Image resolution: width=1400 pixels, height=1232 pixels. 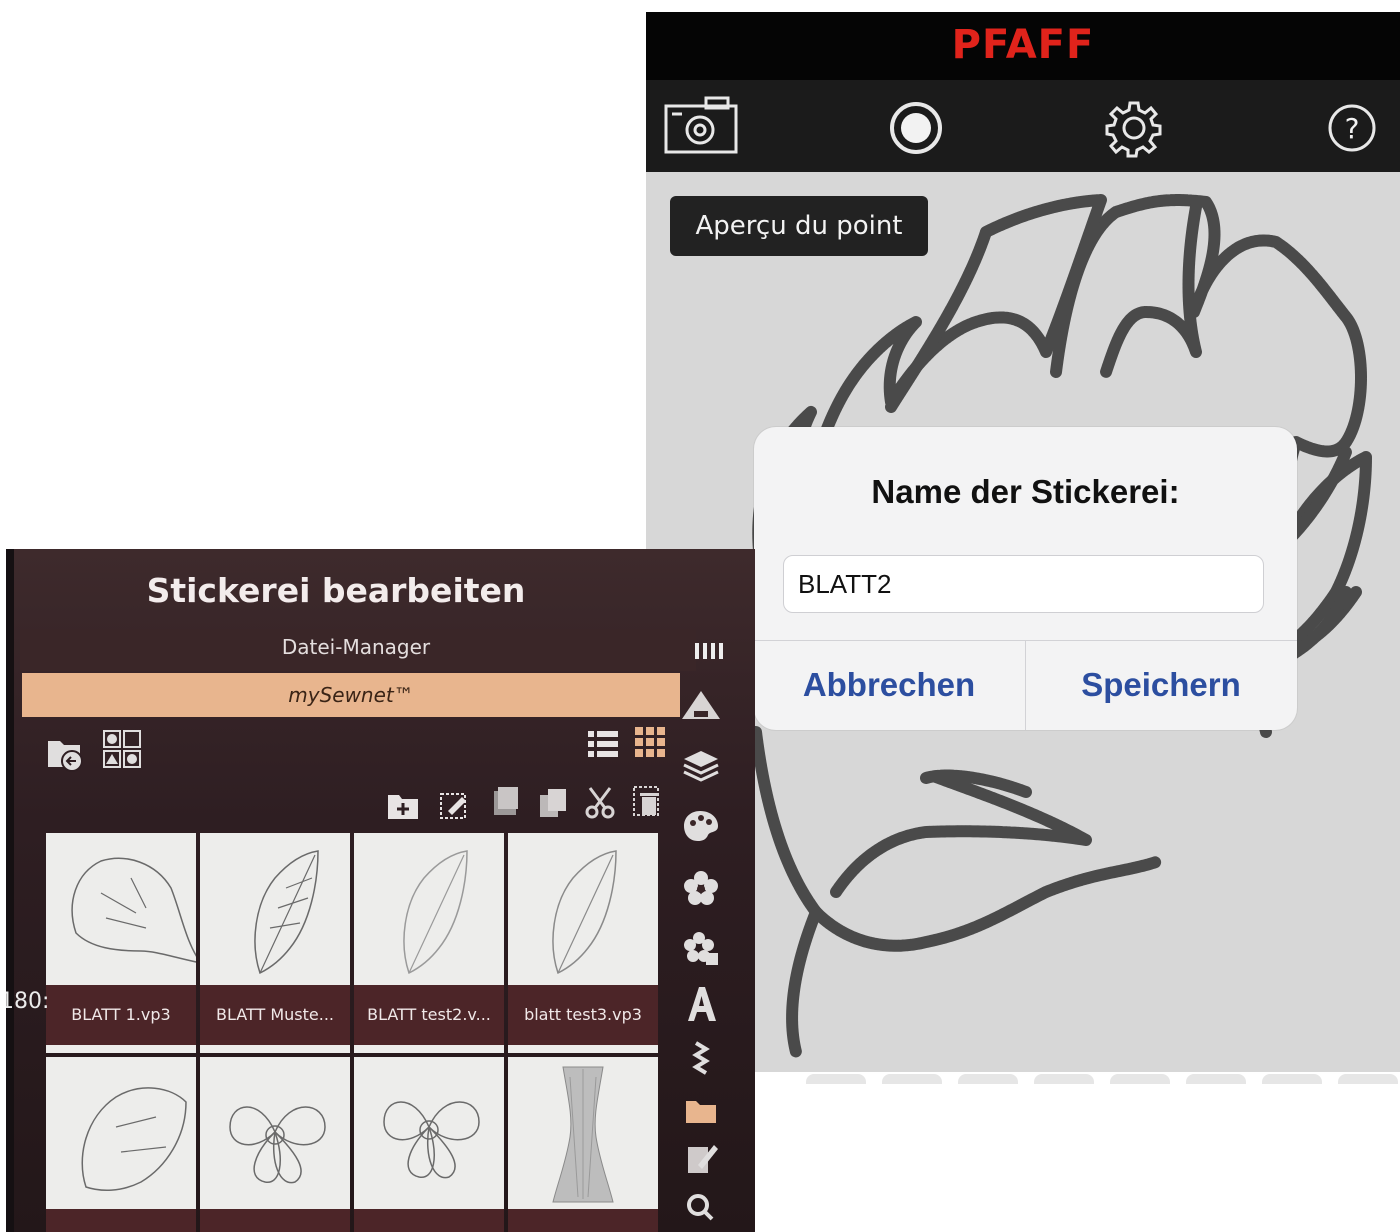 What do you see at coordinates (603, 744) in the screenshot?
I see `list-view-icon` at bounding box center [603, 744].